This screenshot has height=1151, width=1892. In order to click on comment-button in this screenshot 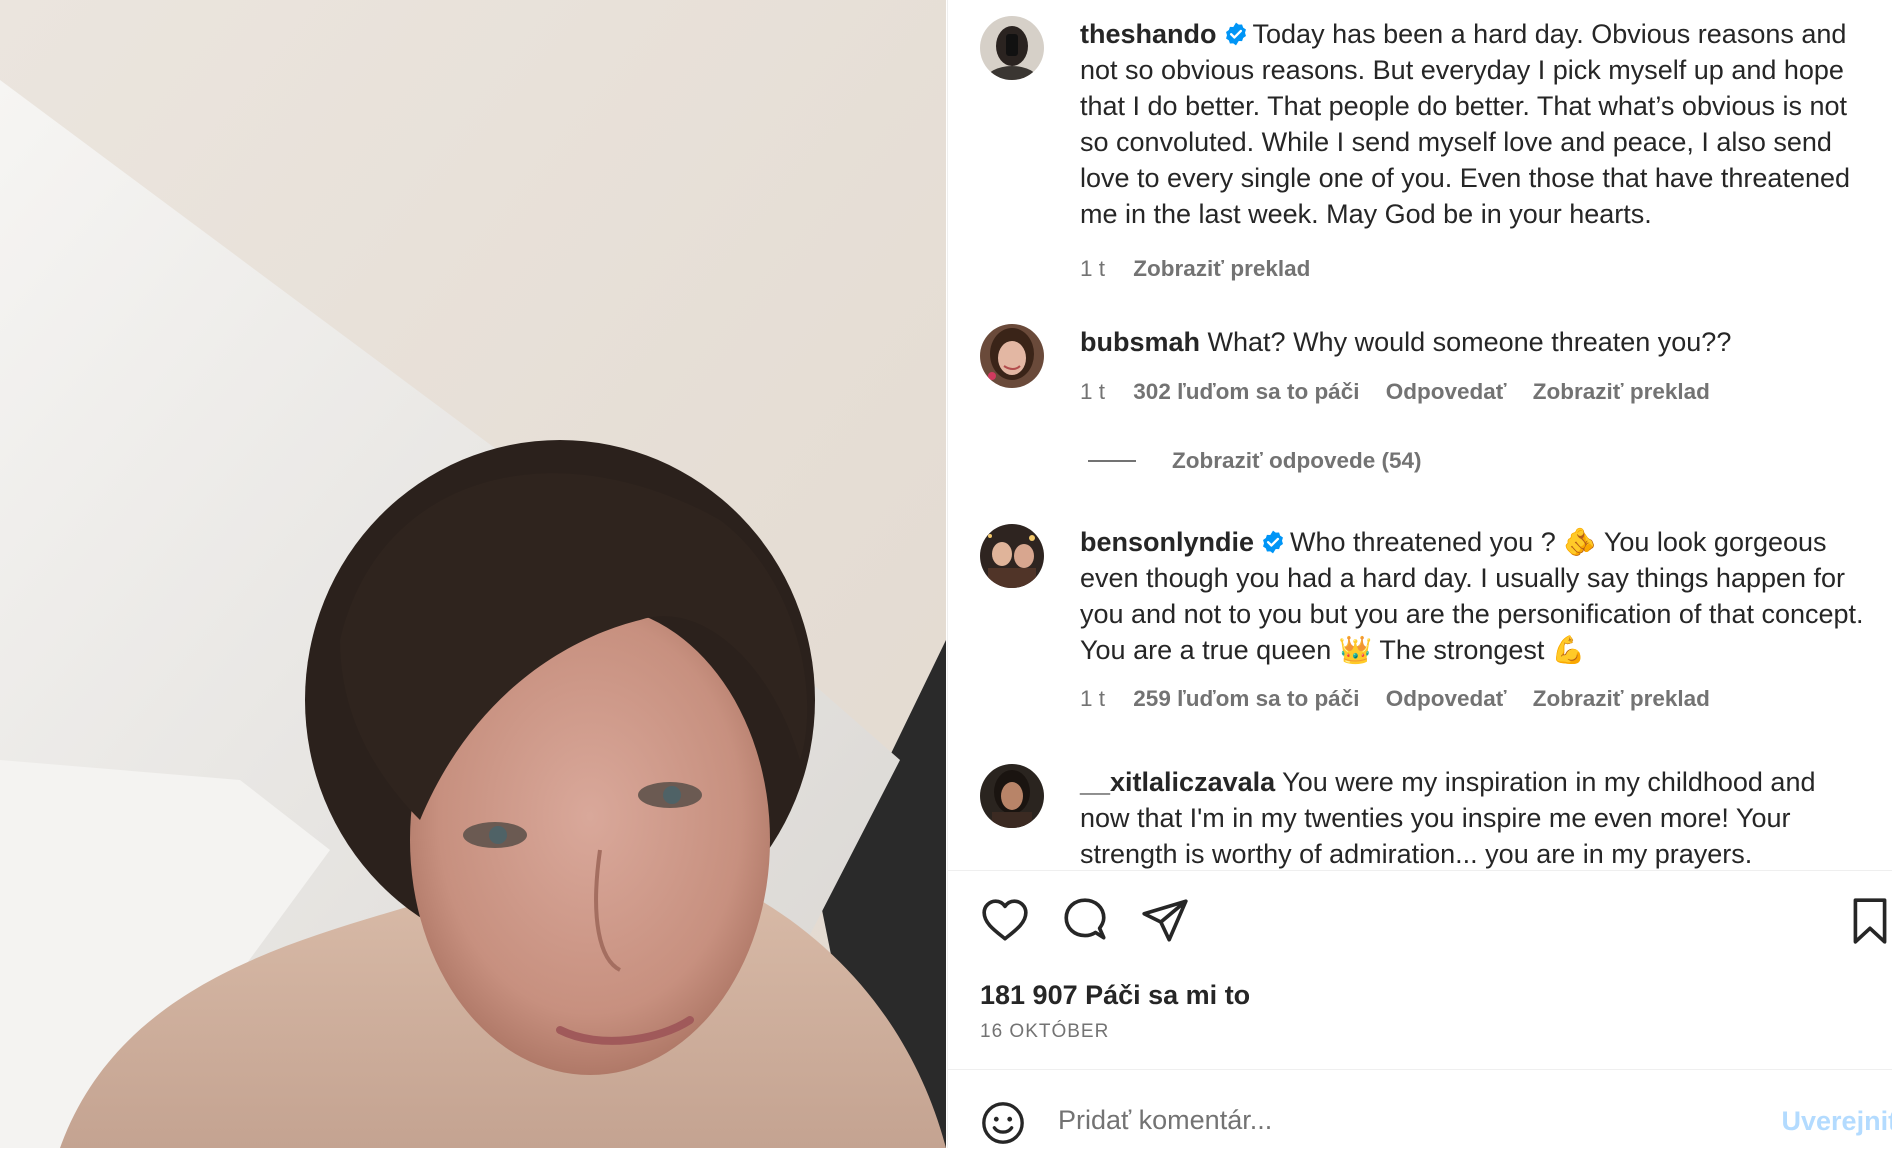, I will do `click(1088, 924)`.